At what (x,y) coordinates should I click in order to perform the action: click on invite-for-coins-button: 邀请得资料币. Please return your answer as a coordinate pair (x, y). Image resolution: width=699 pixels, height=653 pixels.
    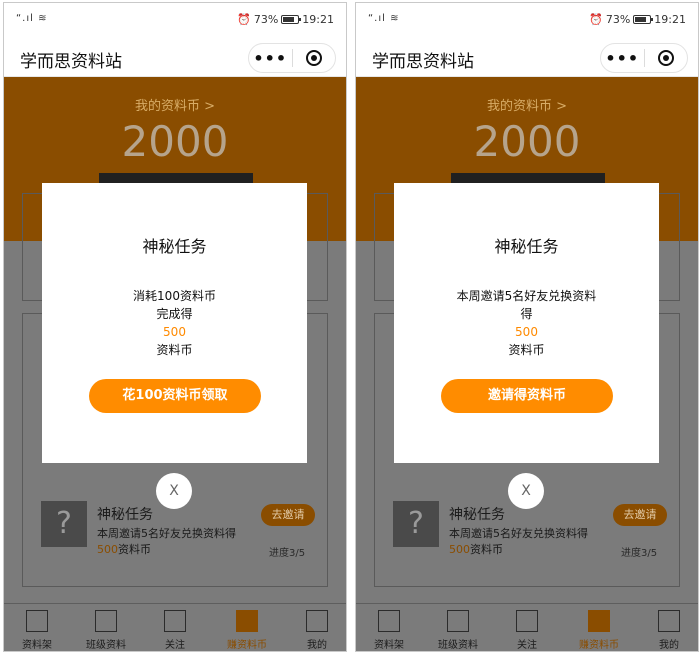
    Looking at the image, I should click on (527, 396).